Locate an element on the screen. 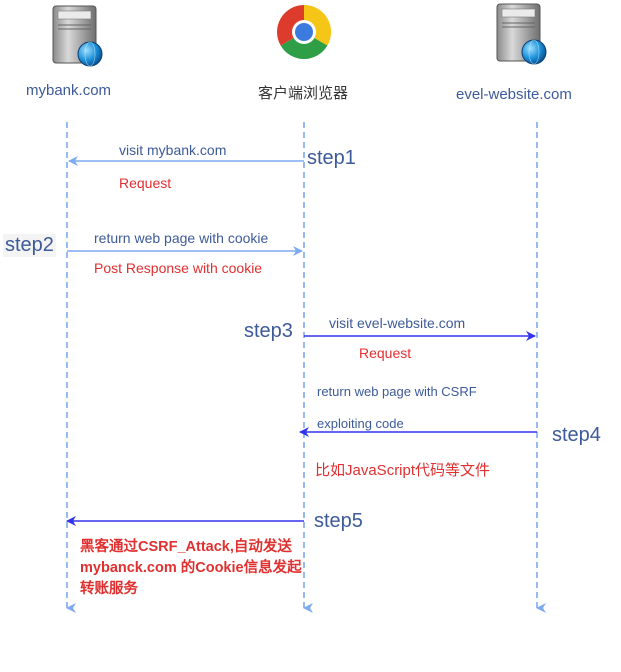 The height and width of the screenshot is (672, 621). step-label-1: step1 is located at coordinates (331, 158).